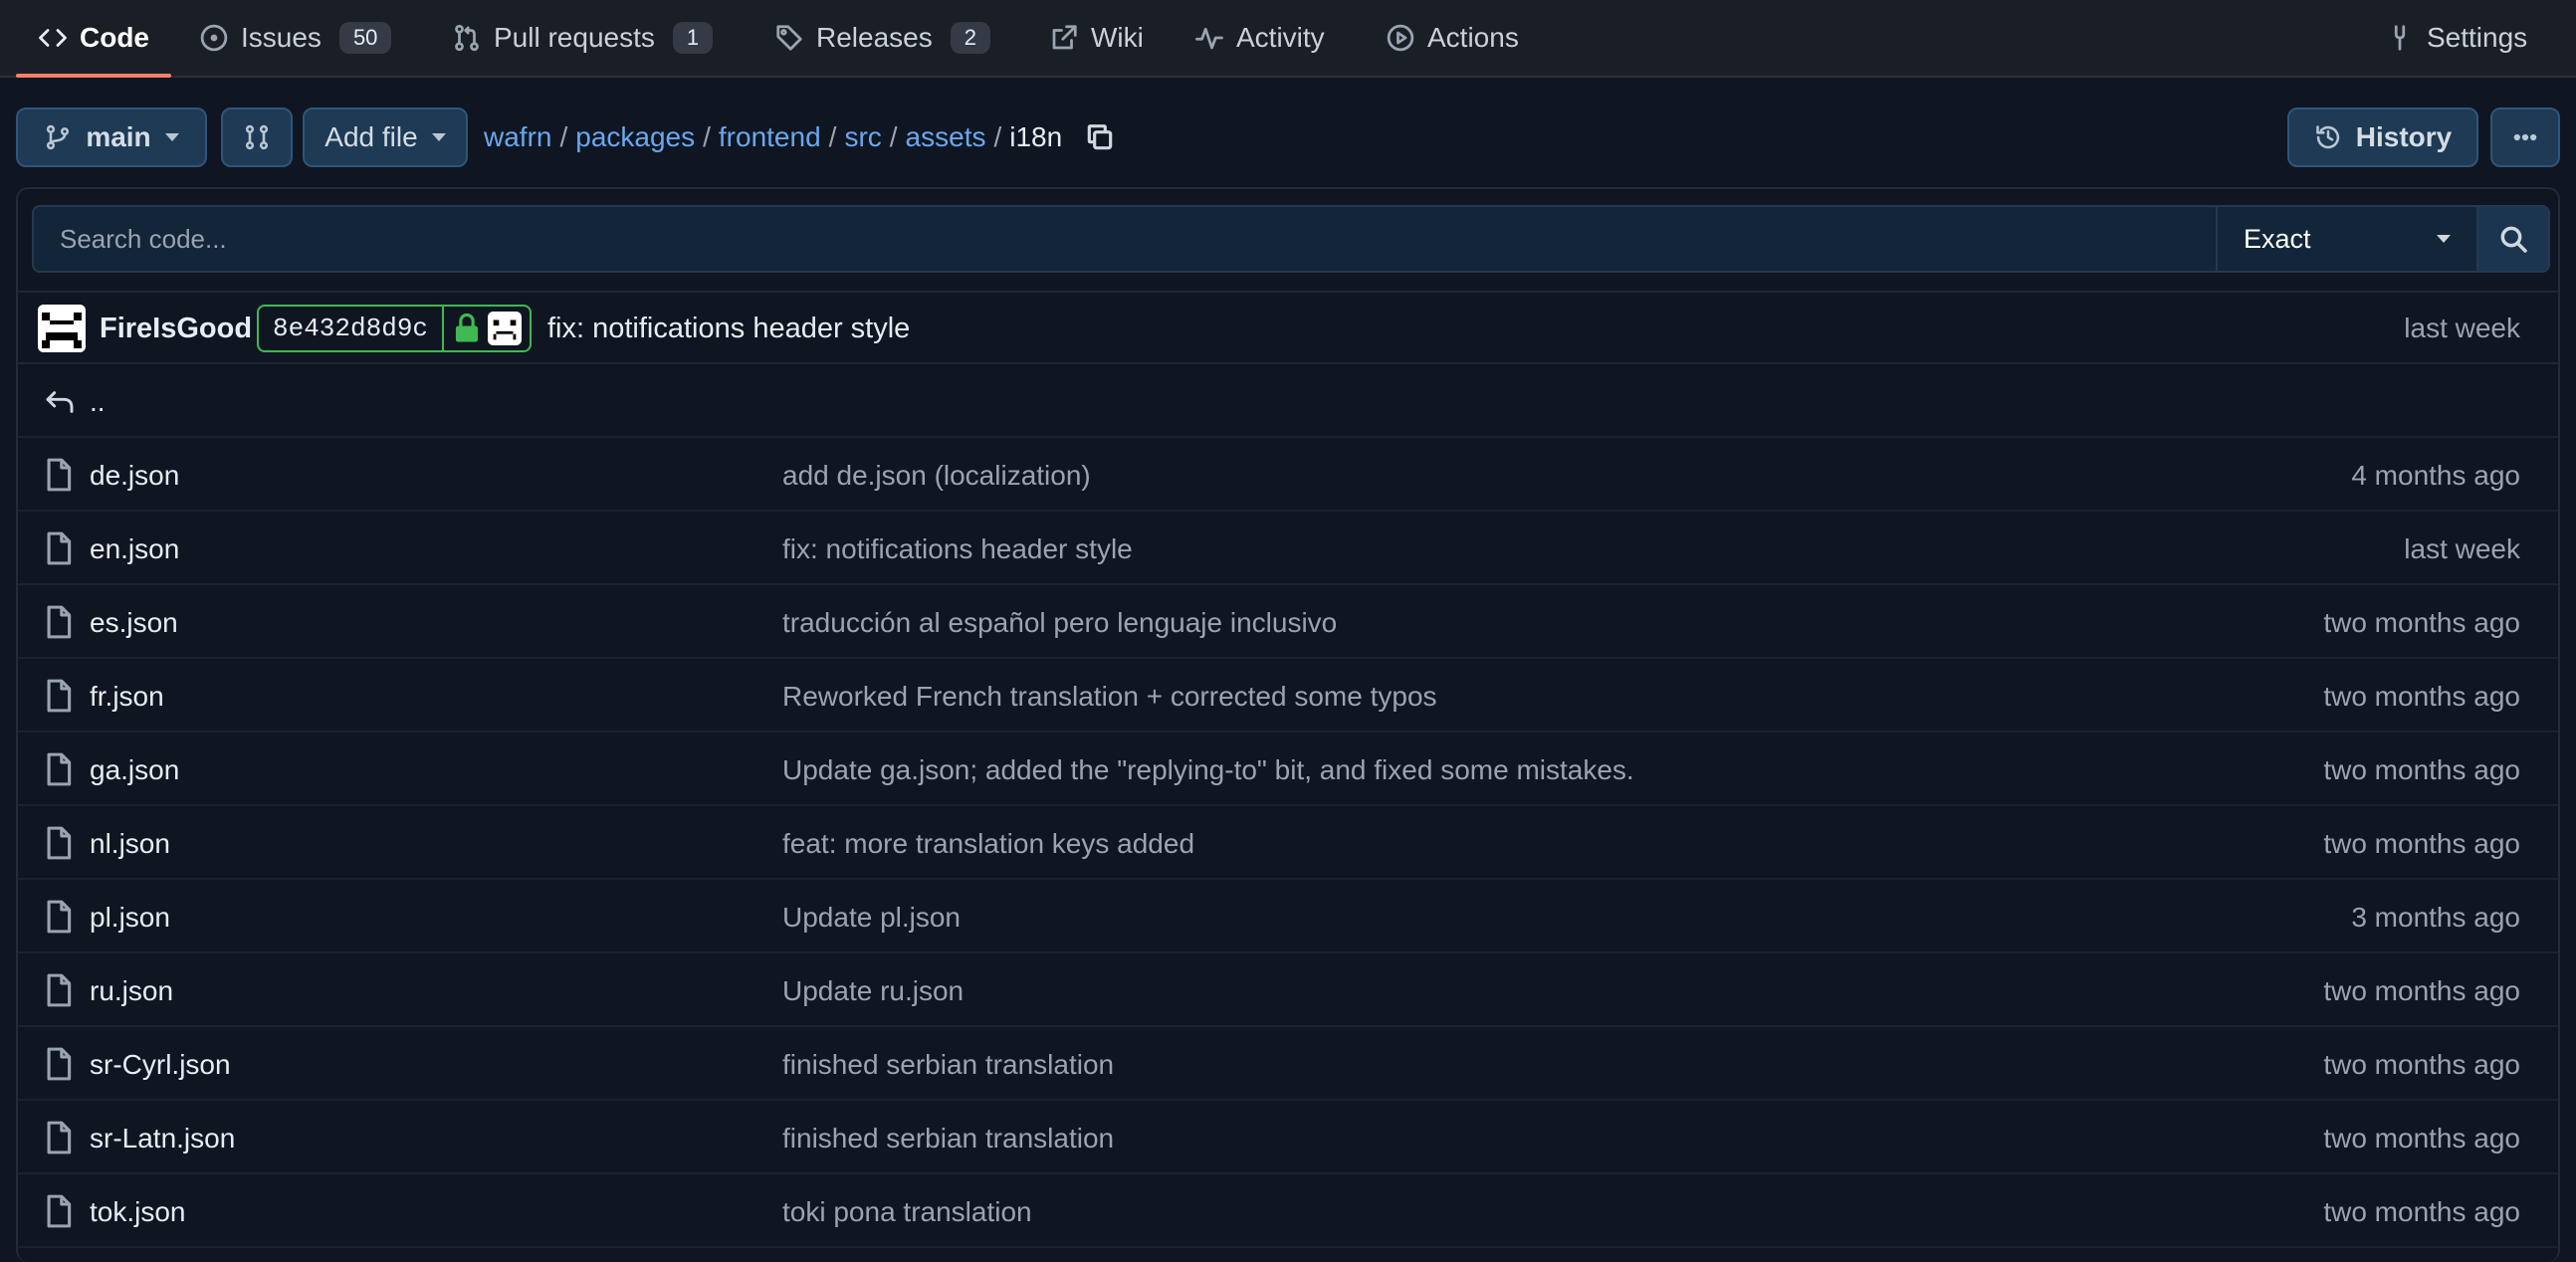 The image size is (2576, 1262). I want to click on arrow-up-left-icon, so click(59, 403).